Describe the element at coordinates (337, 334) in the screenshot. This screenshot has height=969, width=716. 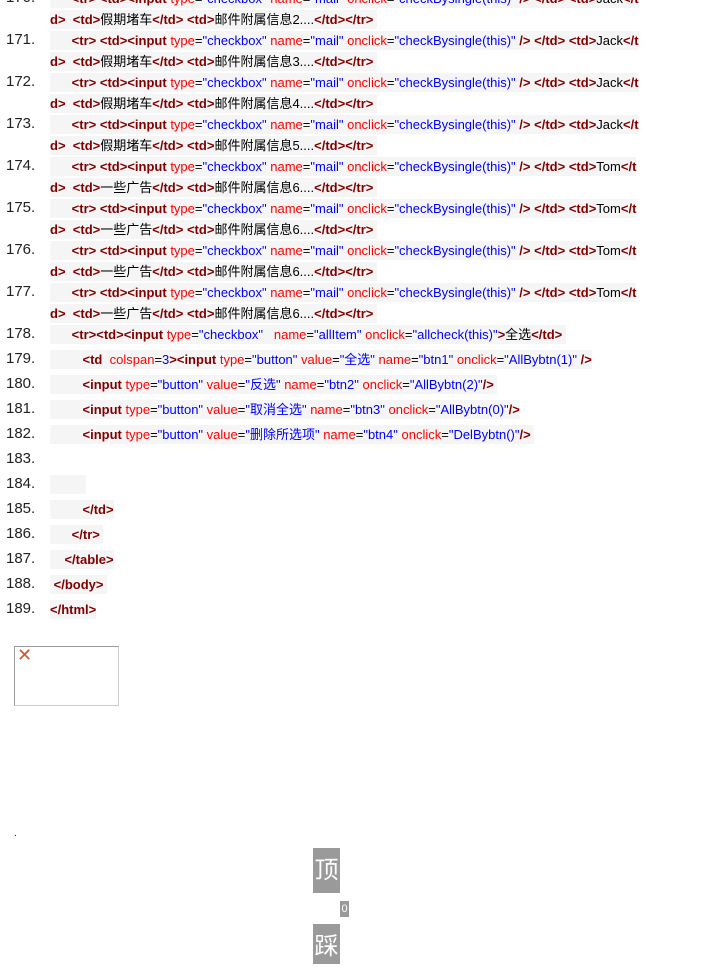
I see `code-token-val: "allItem"` at that location.